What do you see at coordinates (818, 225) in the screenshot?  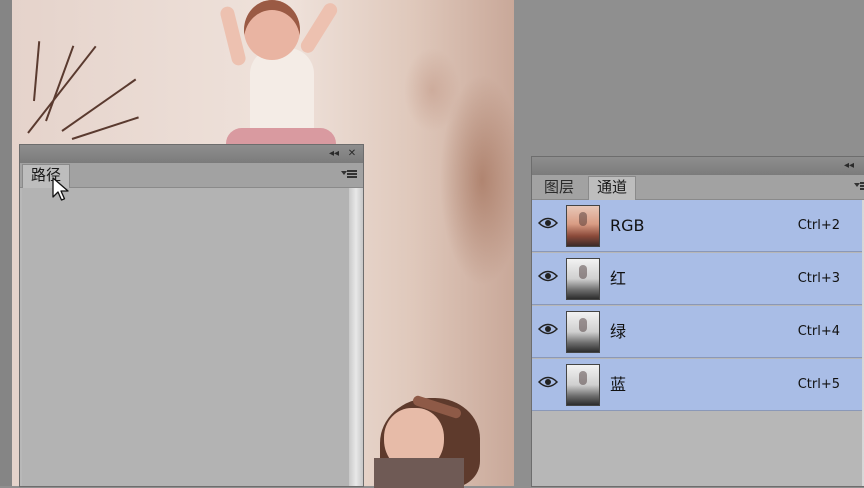 I see `channel-shortcut: Ctrl+2` at bounding box center [818, 225].